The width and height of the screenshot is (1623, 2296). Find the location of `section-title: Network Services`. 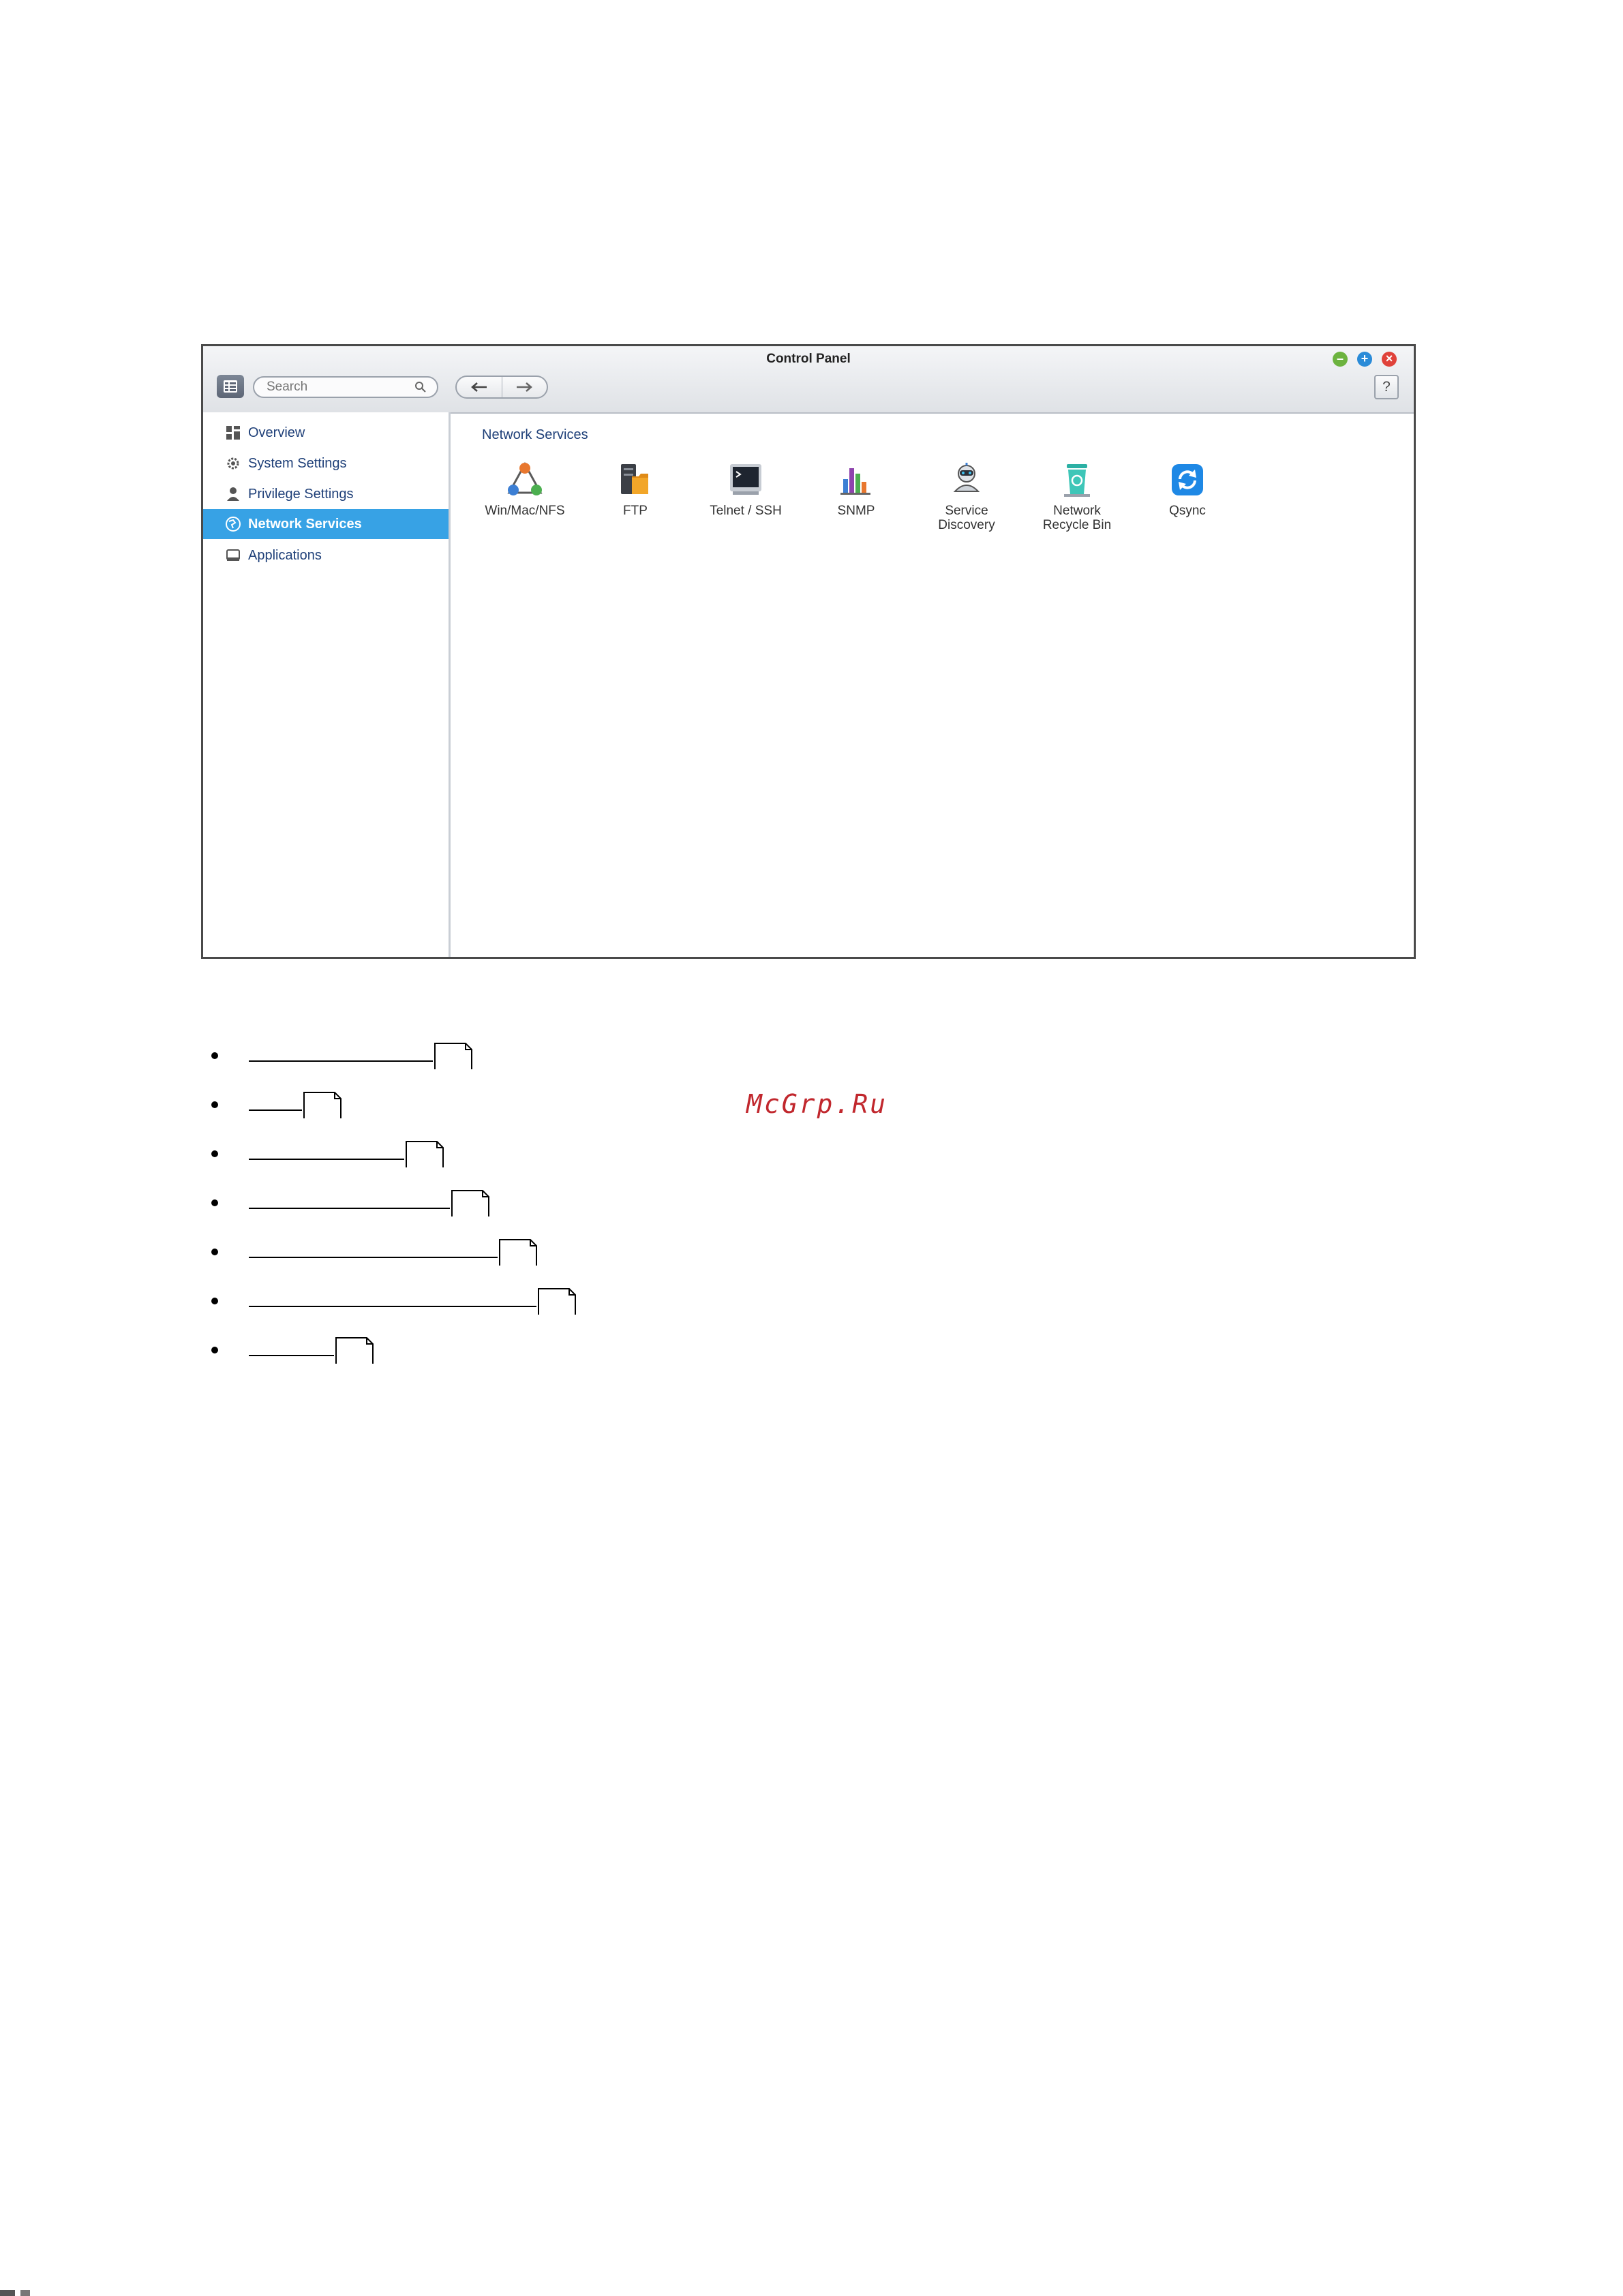

section-title: Network Services is located at coordinates (535, 435).